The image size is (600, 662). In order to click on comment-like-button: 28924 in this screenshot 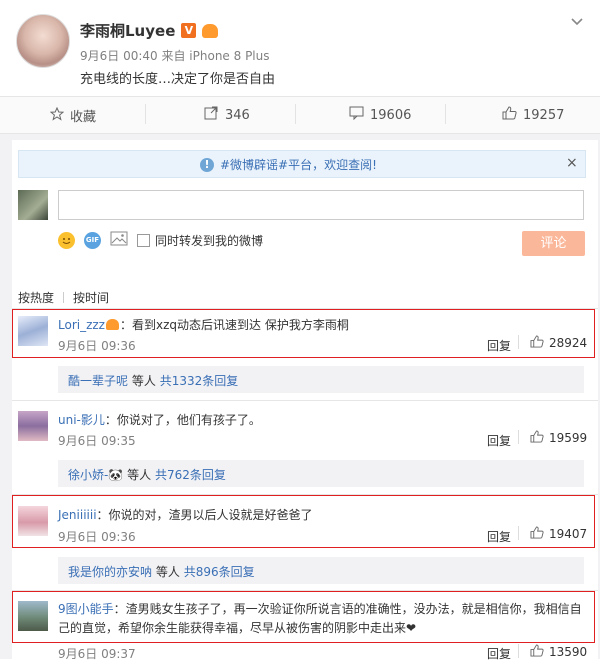, I will do `click(558, 343)`.